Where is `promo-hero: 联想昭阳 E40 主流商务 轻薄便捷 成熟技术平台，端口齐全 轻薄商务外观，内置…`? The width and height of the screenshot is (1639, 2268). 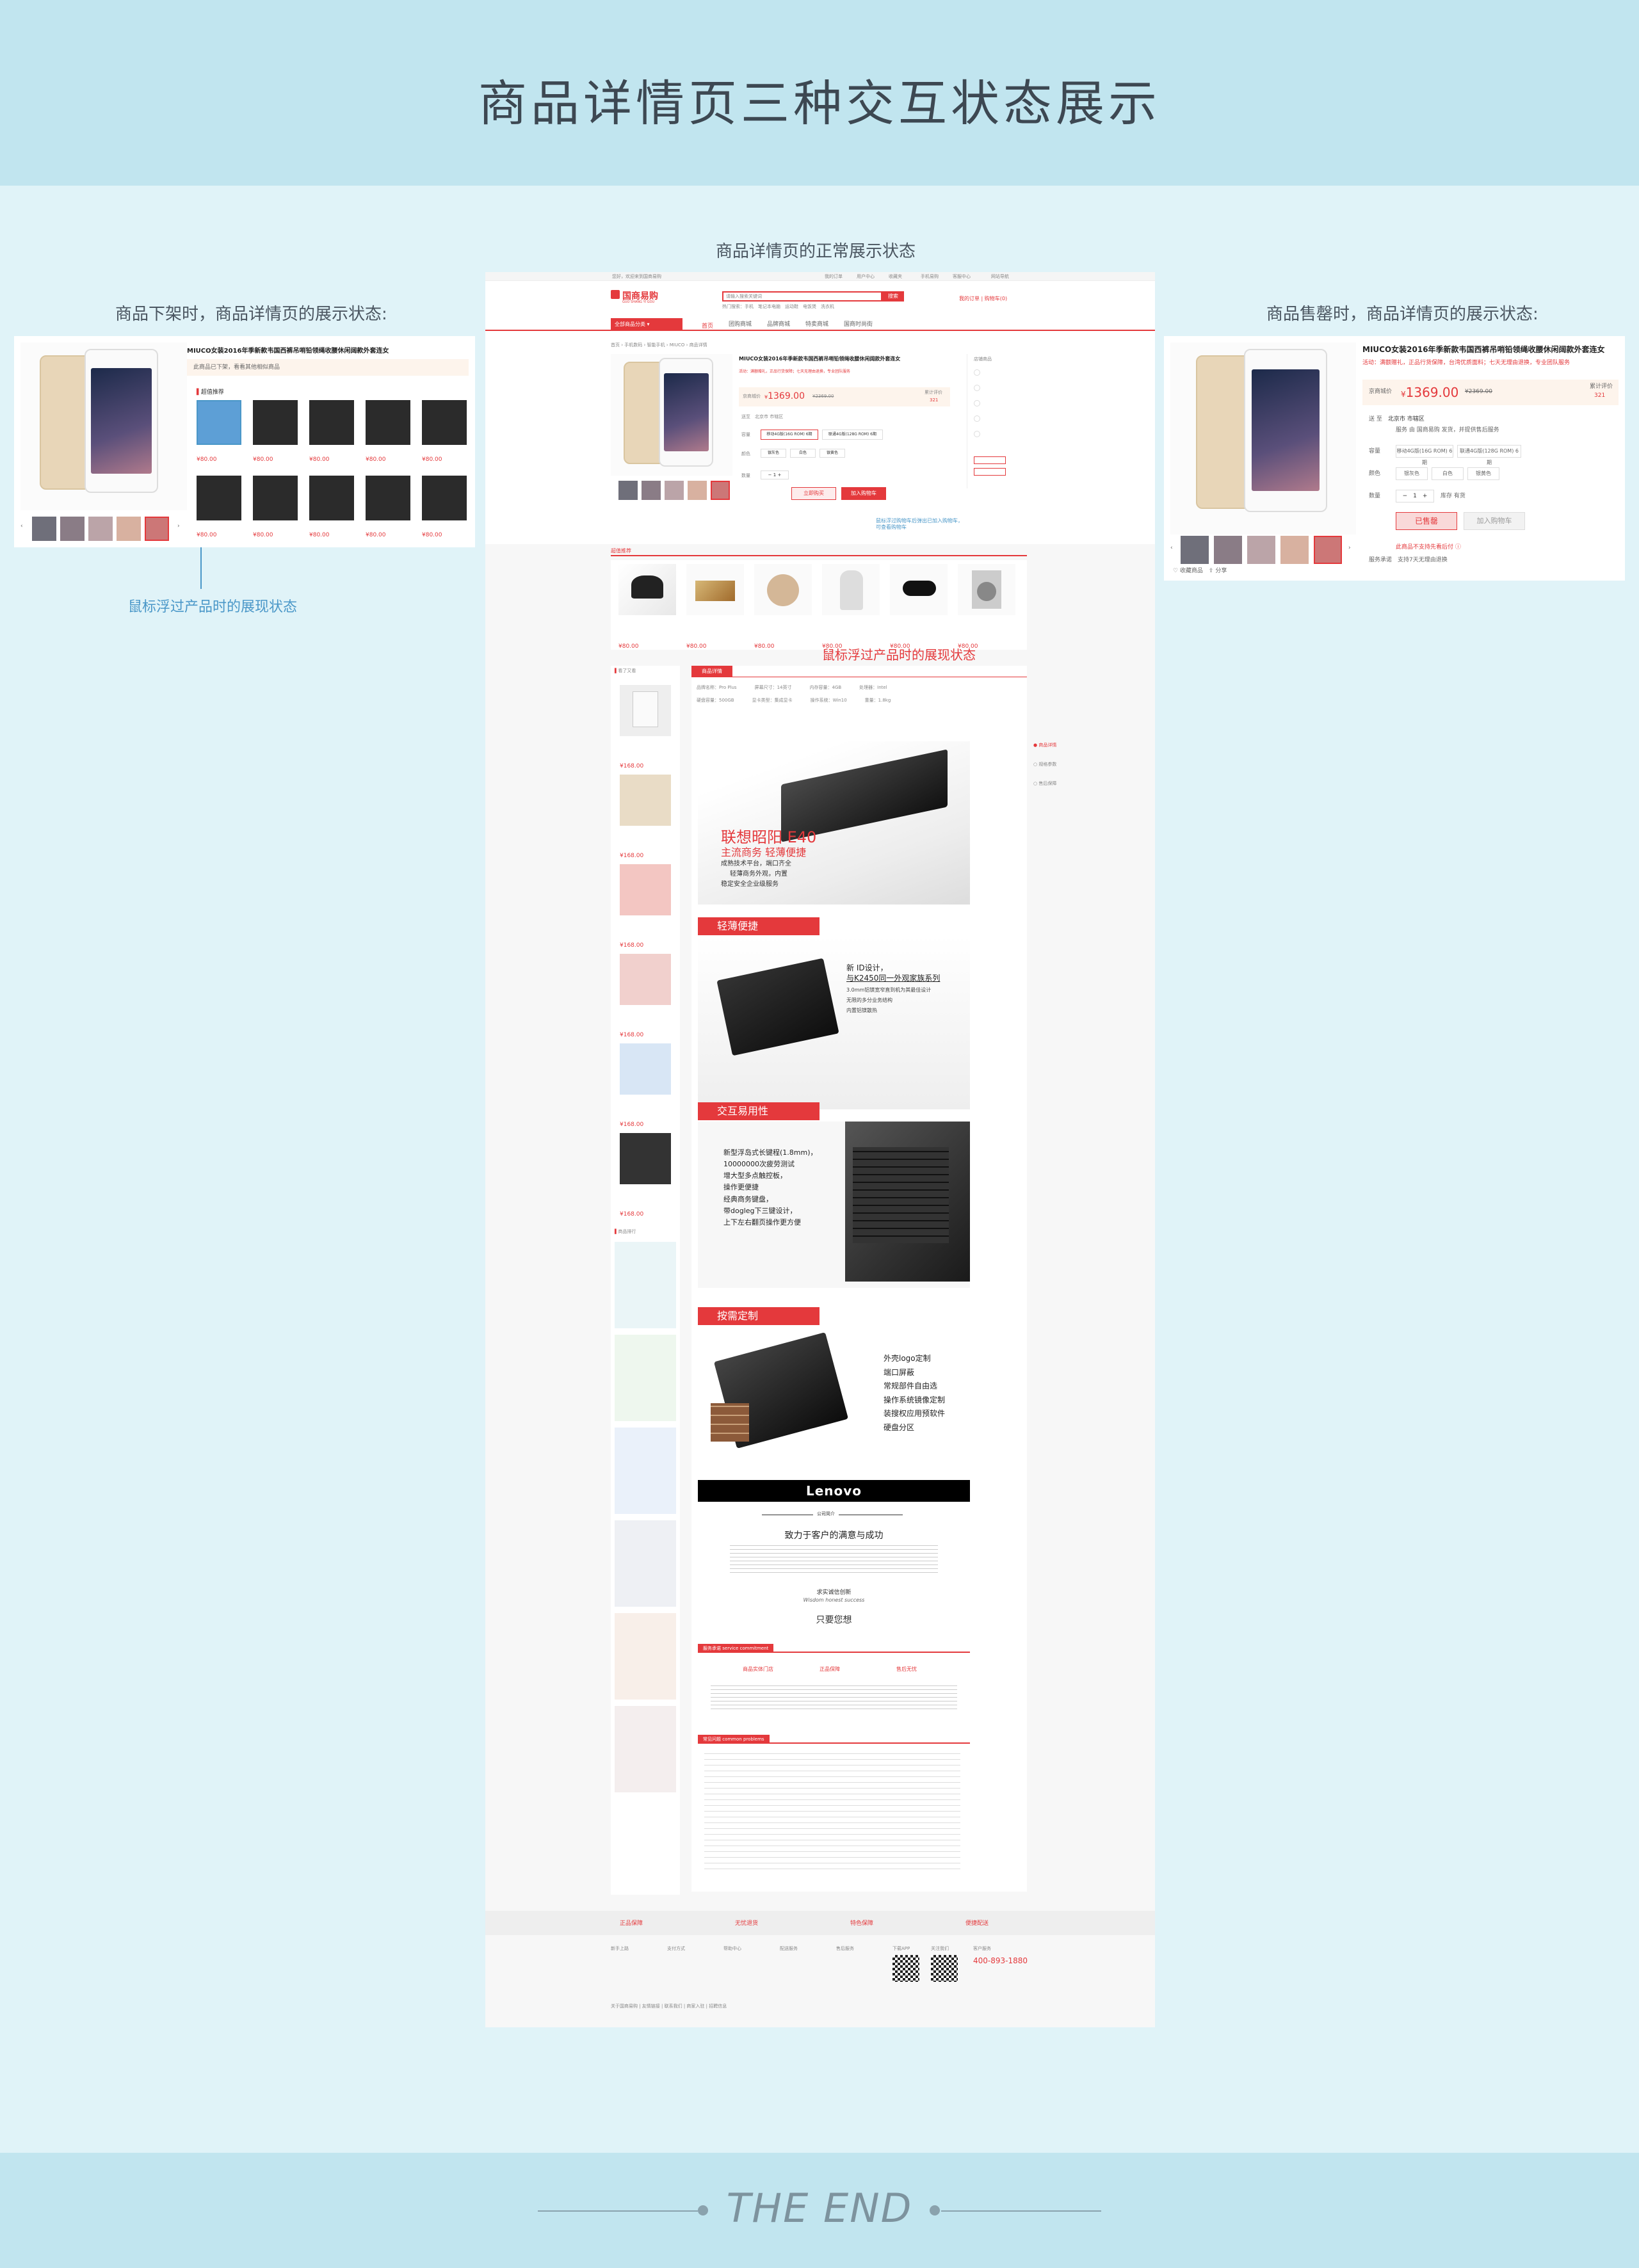
promo-hero: 联想昭阳 E40 主流商务 轻薄便捷 成熟技术平台，端口齐全 轻薄商务外观，内置… is located at coordinates (834, 823).